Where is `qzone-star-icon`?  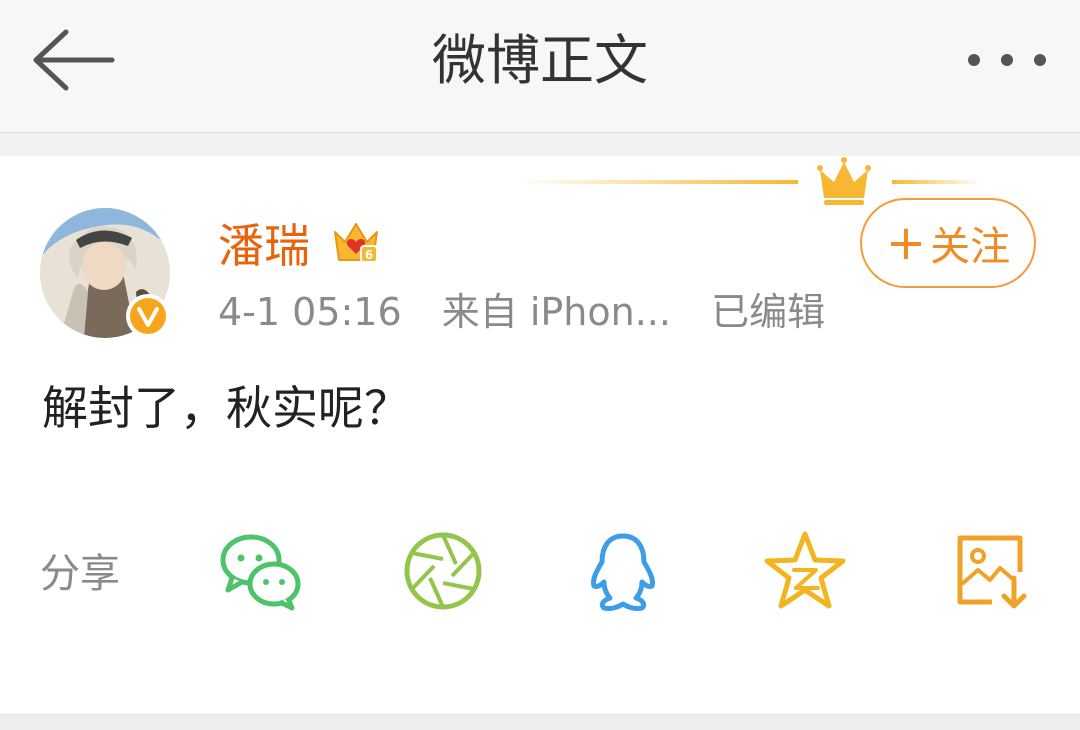
qzone-star-icon is located at coordinates (805, 571).